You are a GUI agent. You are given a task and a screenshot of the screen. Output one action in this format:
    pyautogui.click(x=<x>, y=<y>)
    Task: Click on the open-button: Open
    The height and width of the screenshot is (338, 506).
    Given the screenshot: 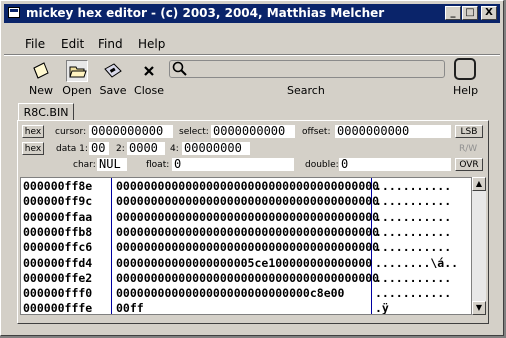 What is the action you would take?
    pyautogui.click(x=77, y=78)
    